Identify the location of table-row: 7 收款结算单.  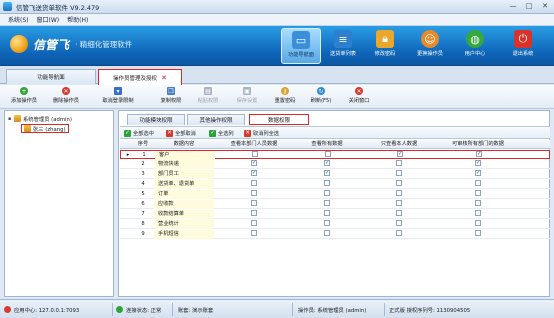
(335, 214).